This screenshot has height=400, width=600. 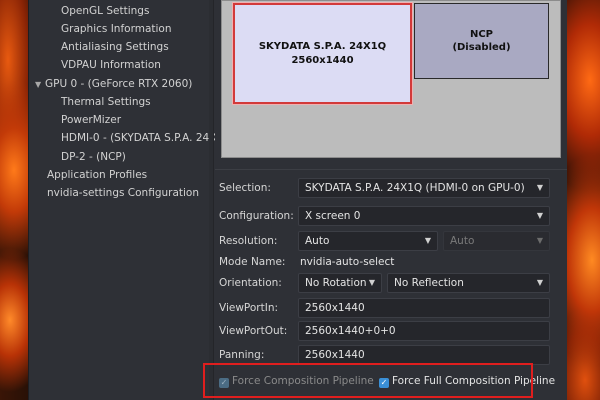 What do you see at coordinates (322, 60) in the screenshot?
I see `display-mode: 2560x1440` at bounding box center [322, 60].